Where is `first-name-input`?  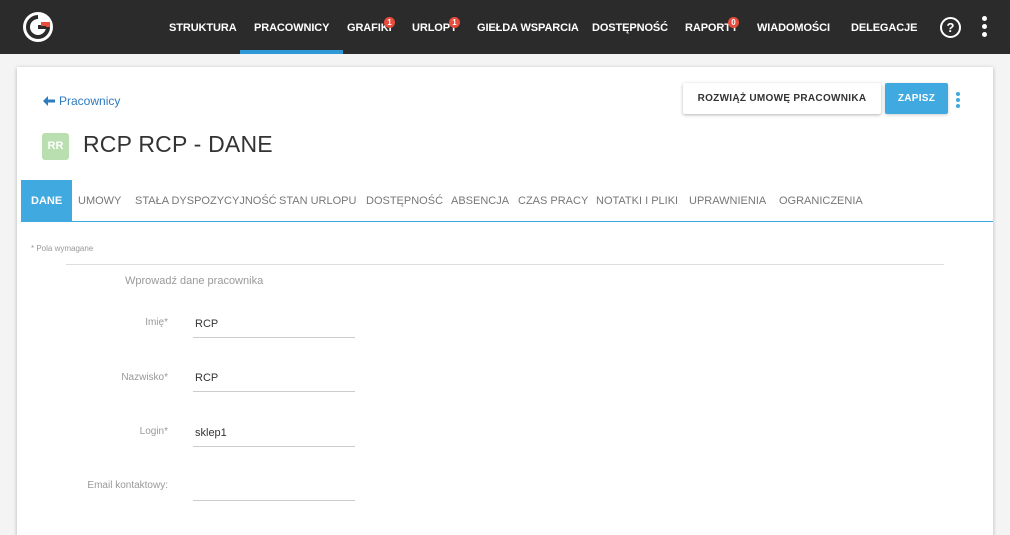
first-name-input is located at coordinates (274, 324).